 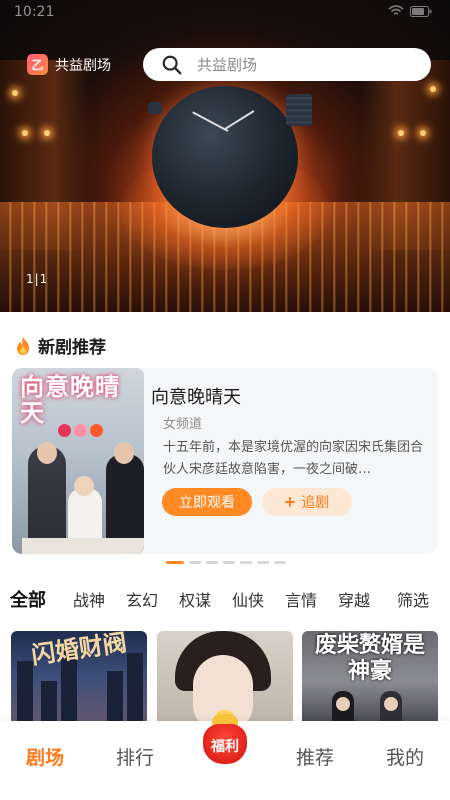 What do you see at coordinates (28, 599) in the screenshot?
I see `tab-all: 全部` at bounding box center [28, 599].